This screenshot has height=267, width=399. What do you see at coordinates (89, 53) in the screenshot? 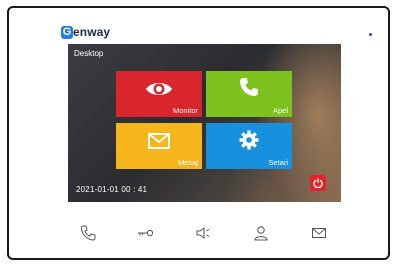
I see `screen-title: Desktop` at bounding box center [89, 53].